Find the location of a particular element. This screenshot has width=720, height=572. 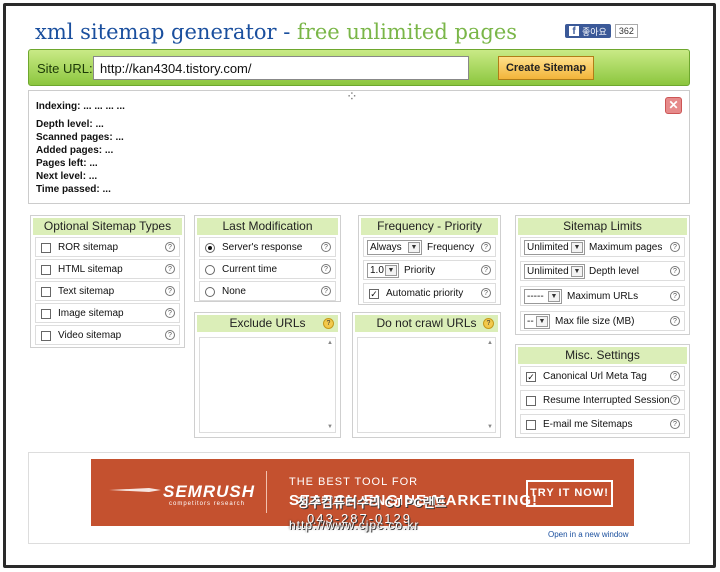

depth-level-select: Unlimited ▼ is located at coordinates (554, 271).